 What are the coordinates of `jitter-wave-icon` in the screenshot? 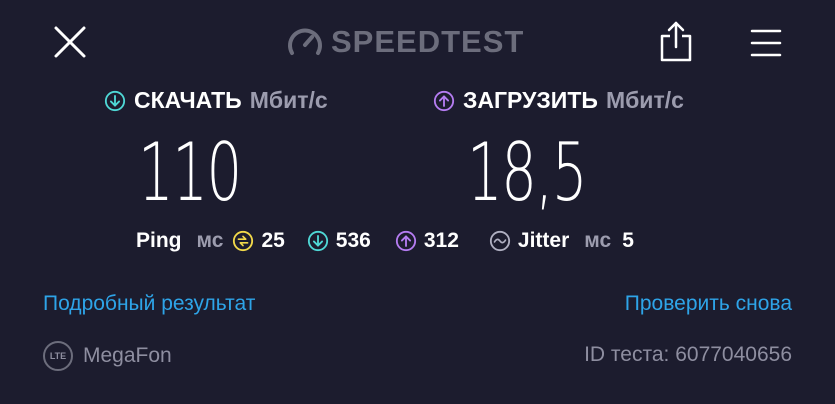 It's located at (499, 241).